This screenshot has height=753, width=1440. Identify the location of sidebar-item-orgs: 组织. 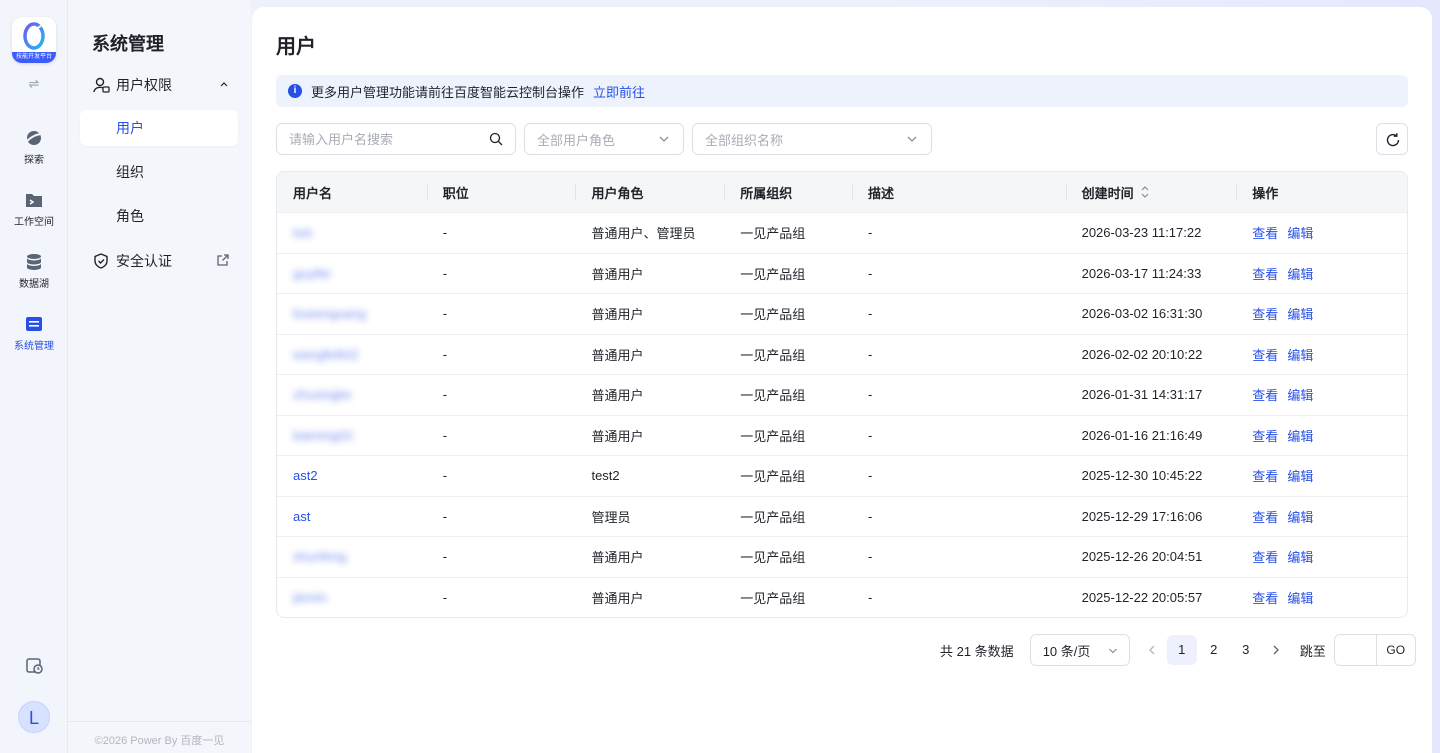
(159, 172).